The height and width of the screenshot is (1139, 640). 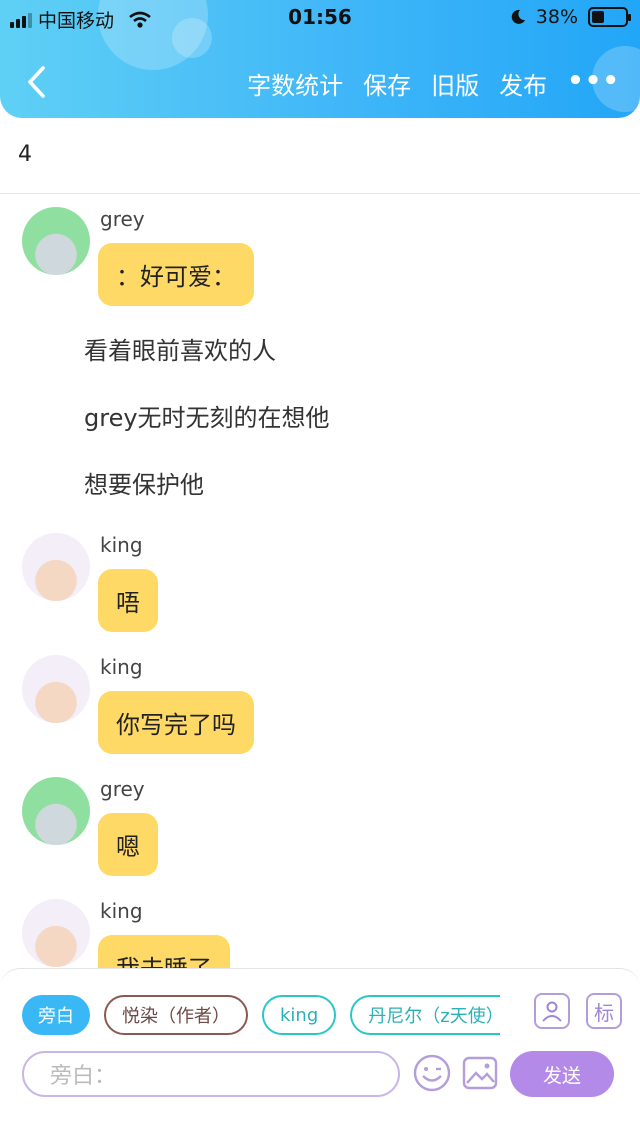 What do you see at coordinates (425, 1015) in the screenshot?
I see `role-chip-daniel: 丹尼尔（z天使）` at bounding box center [425, 1015].